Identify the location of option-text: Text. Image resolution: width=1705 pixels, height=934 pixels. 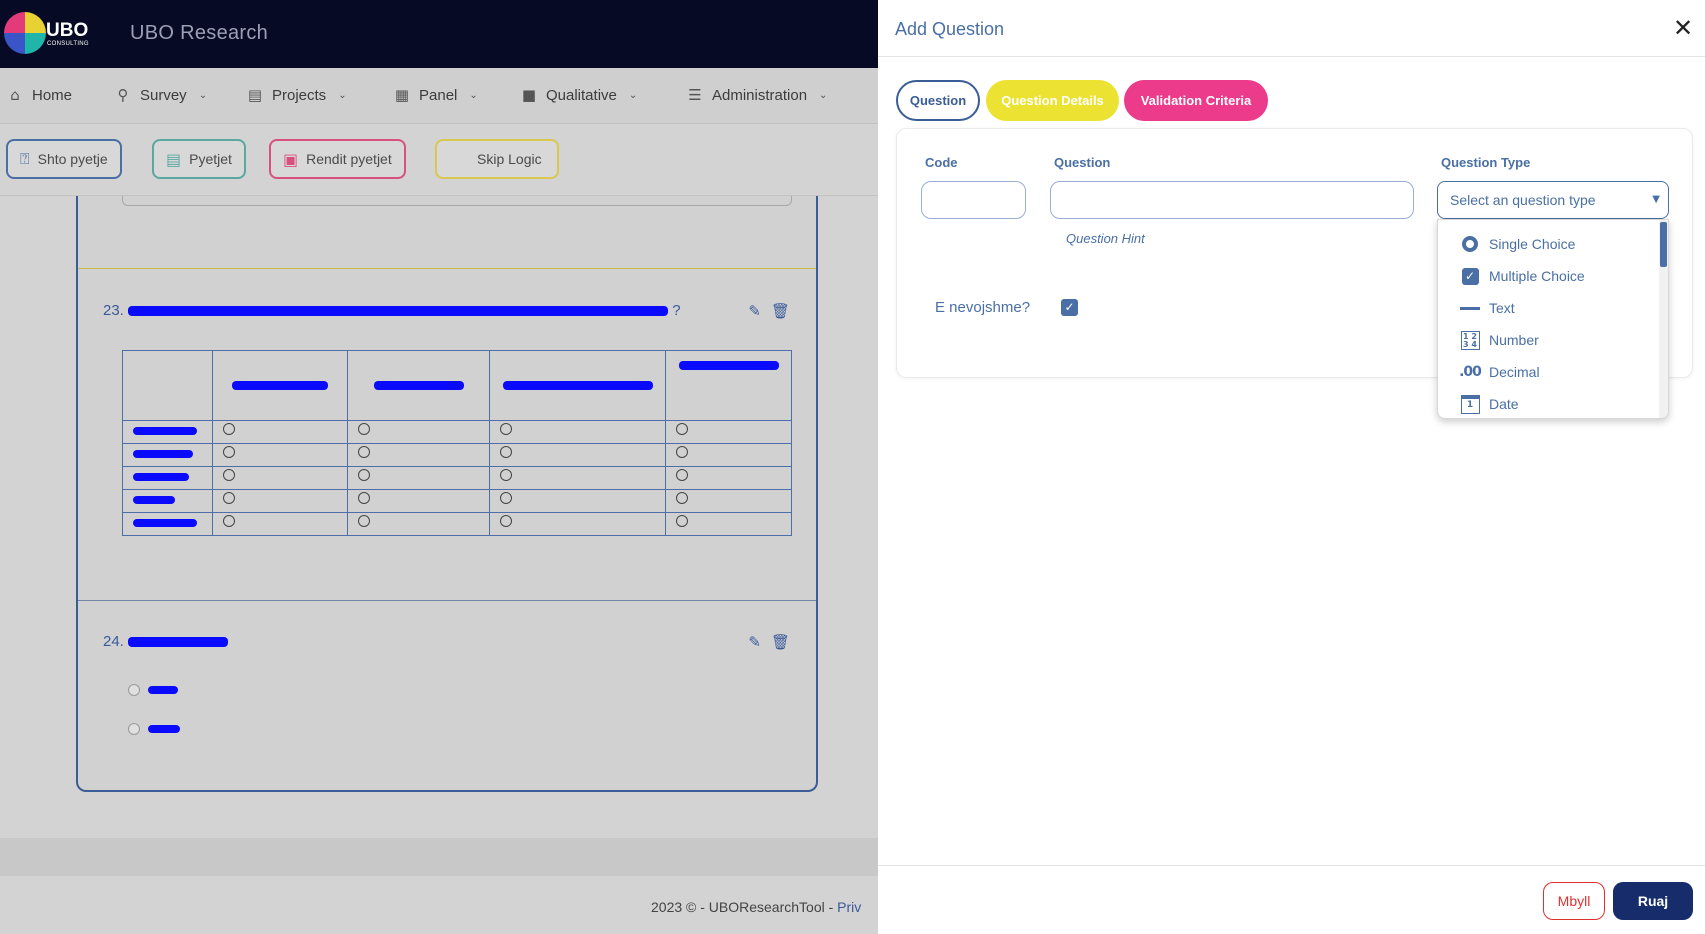
(1487, 308).